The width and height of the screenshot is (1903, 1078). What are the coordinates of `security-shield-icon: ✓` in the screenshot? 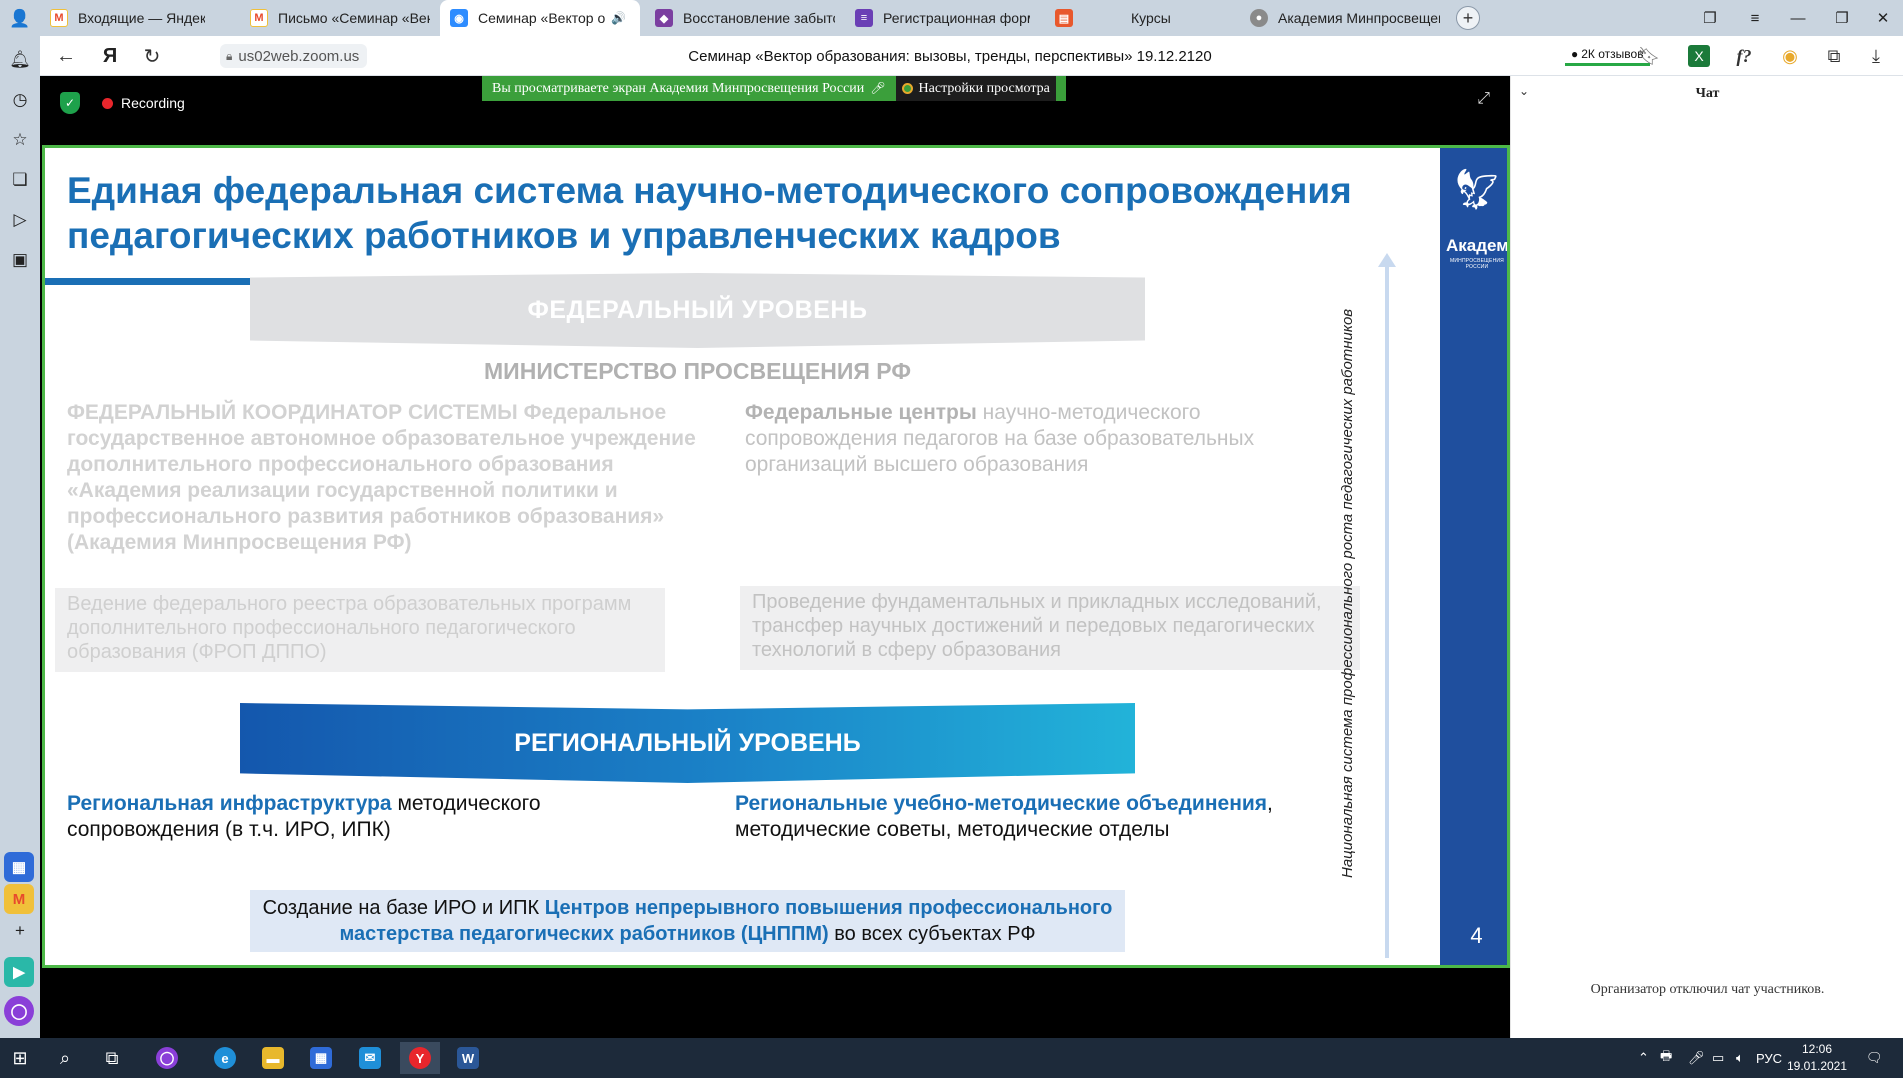 It's located at (70, 103).